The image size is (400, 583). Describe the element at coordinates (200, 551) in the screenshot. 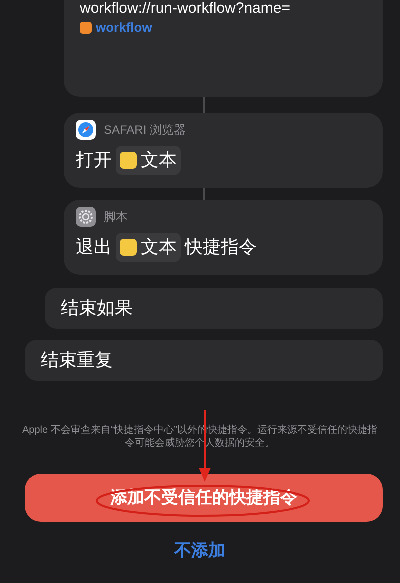

I see `cancel-button: 不添加` at that location.